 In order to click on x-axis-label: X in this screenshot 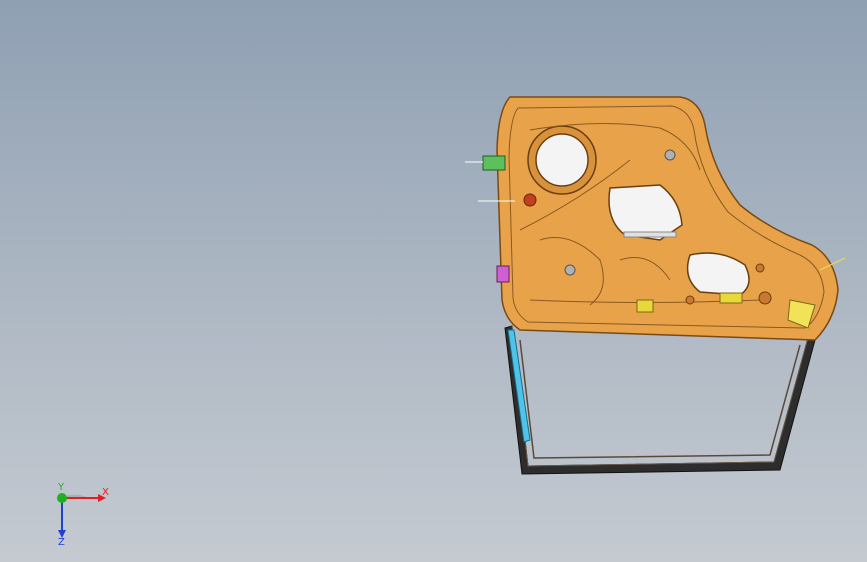, I will do `click(105, 492)`.